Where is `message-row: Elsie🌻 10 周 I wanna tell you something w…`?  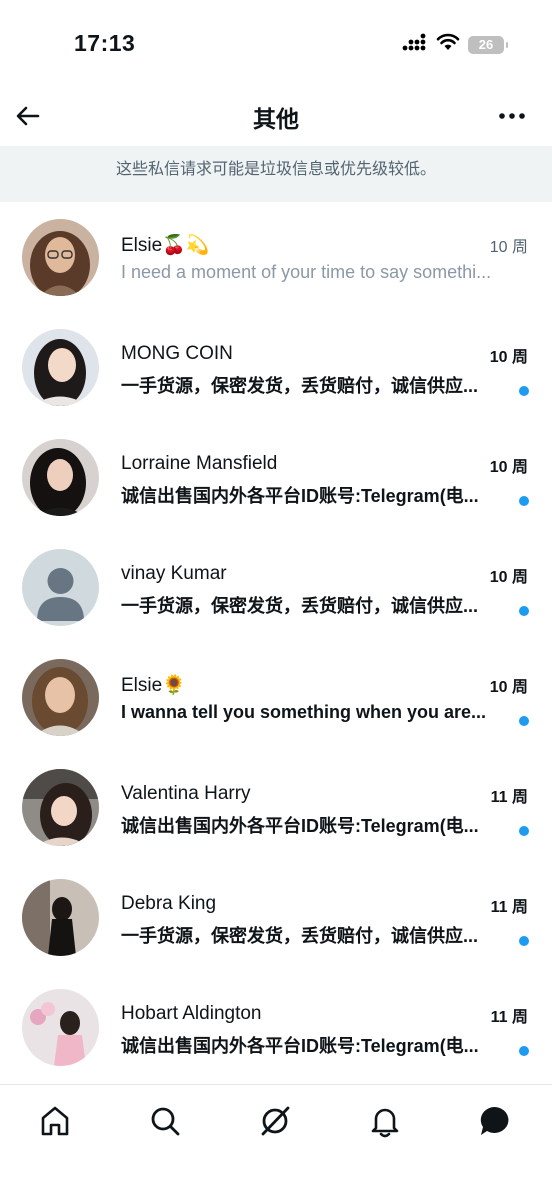
message-row: Elsie🌻 10 周 I wanna tell you something w… is located at coordinates (276, 697).